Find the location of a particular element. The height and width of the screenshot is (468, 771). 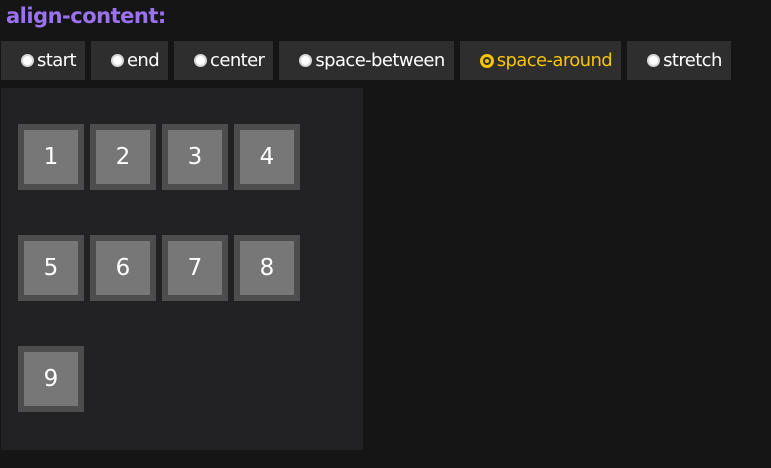

flex-item: 4 is located at coordinates (267, 157).